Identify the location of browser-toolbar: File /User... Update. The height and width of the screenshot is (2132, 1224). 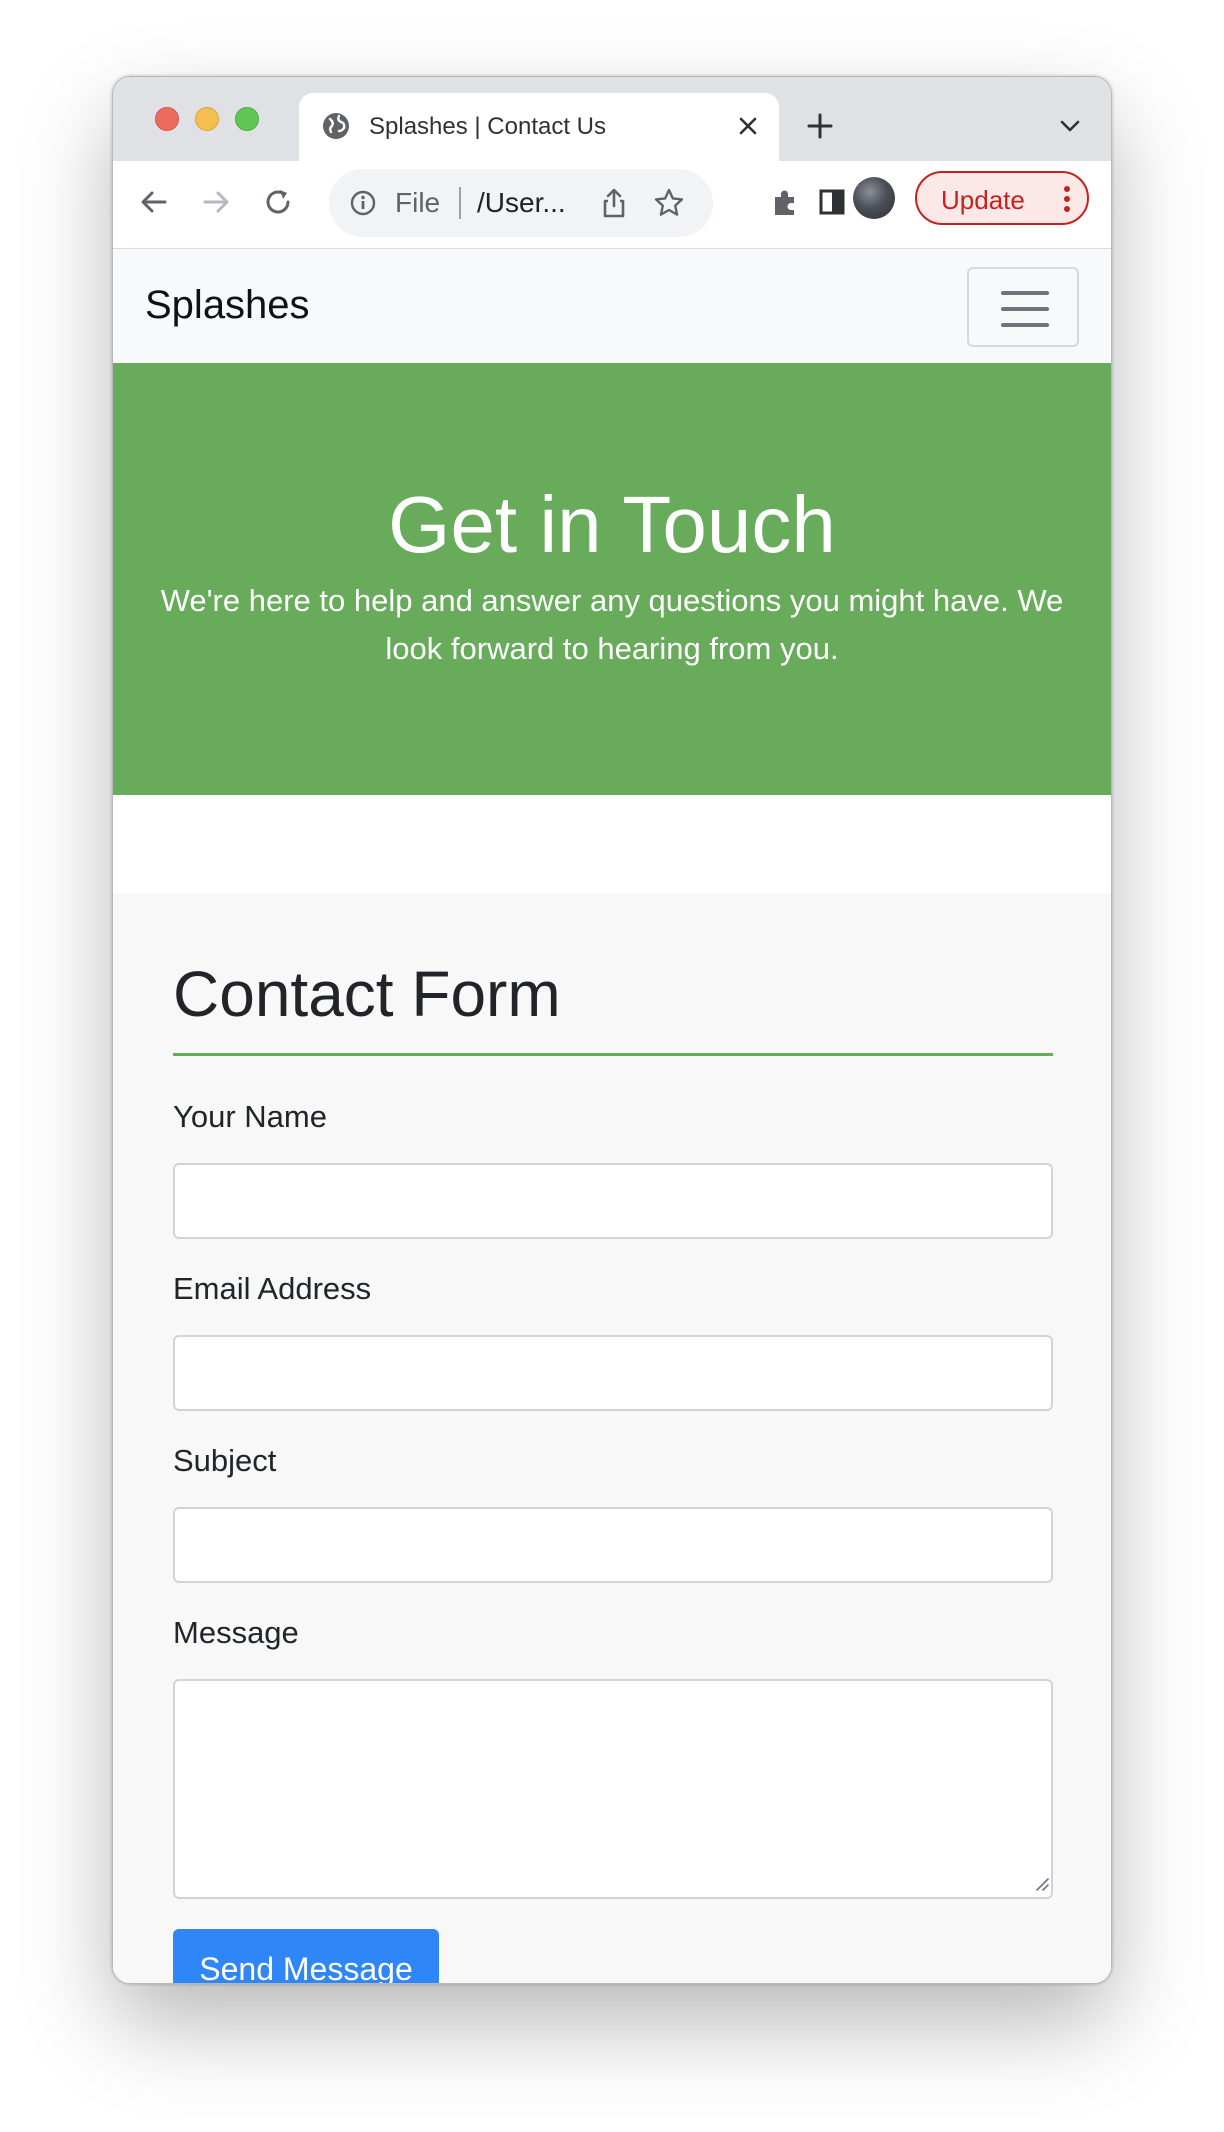
(612, 205).